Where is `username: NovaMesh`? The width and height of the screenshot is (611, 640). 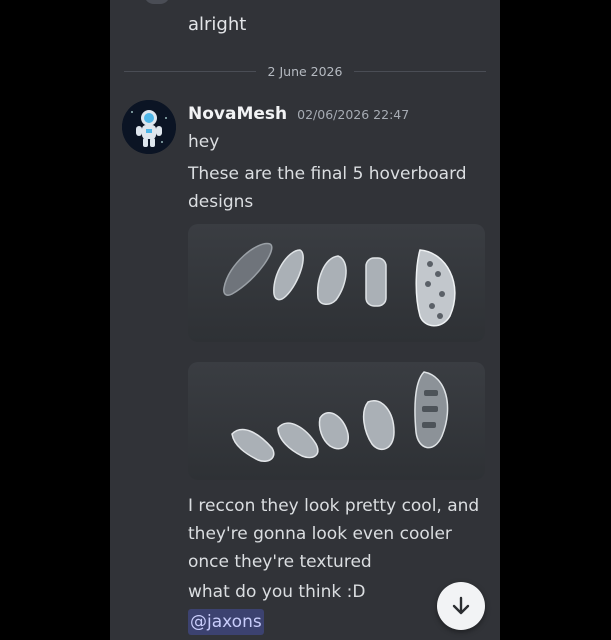
username: NovaMesh is located at coordinates (237, 114).